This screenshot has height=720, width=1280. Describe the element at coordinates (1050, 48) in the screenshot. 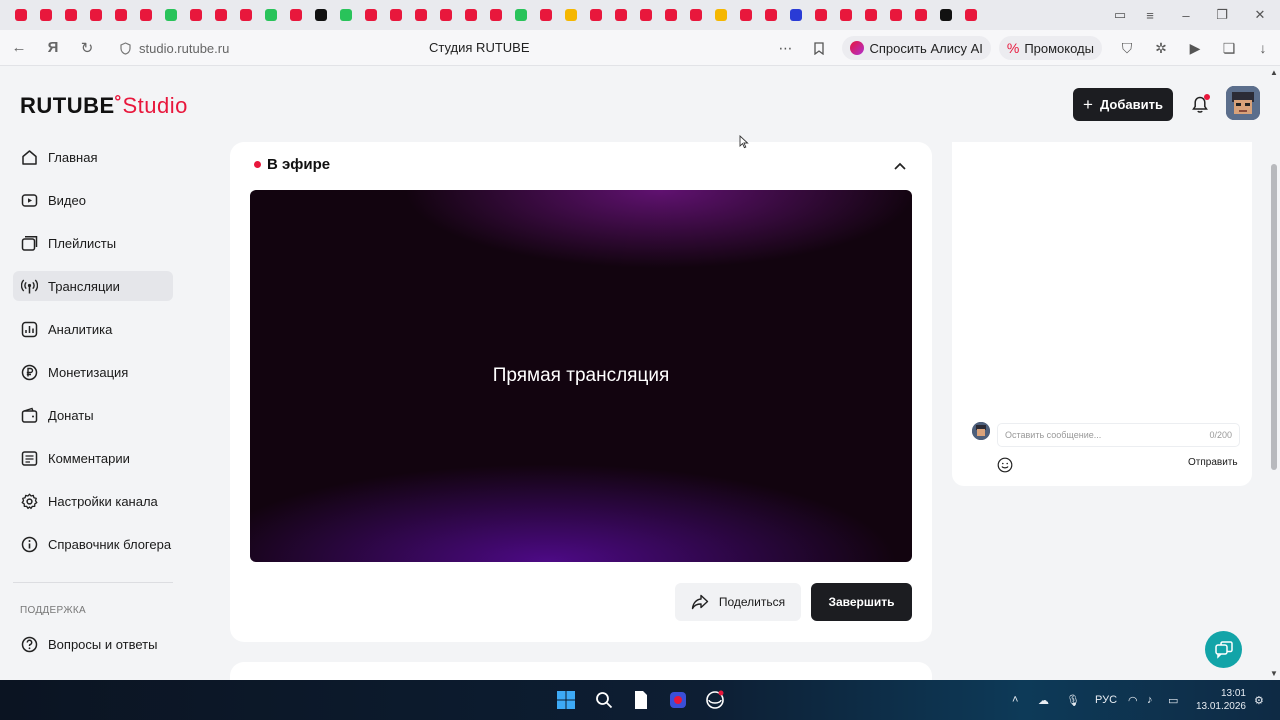

I see `promo-button: % Промокоды` at that location.